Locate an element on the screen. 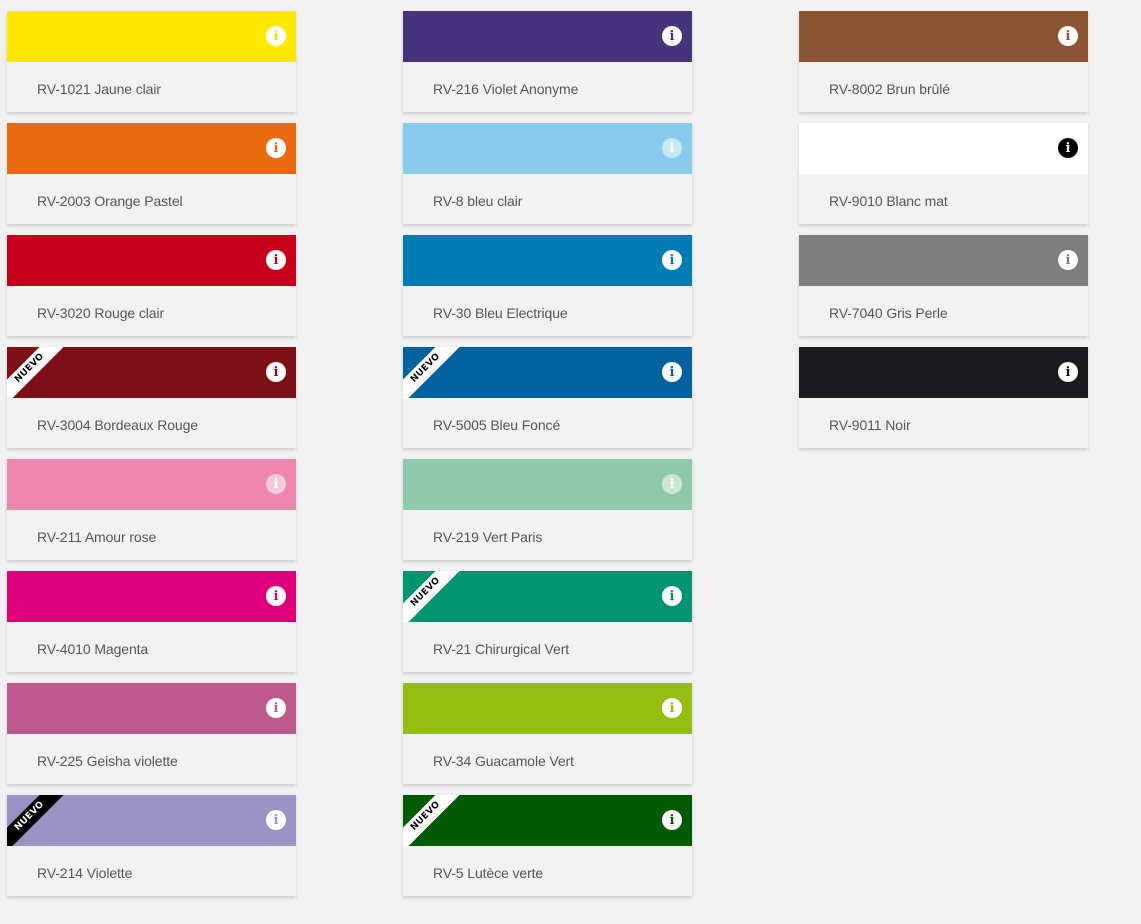 The image size is (1141, 924). color-card-2-2: i RV-8 bleu clair is located at coordinates (547, 173).